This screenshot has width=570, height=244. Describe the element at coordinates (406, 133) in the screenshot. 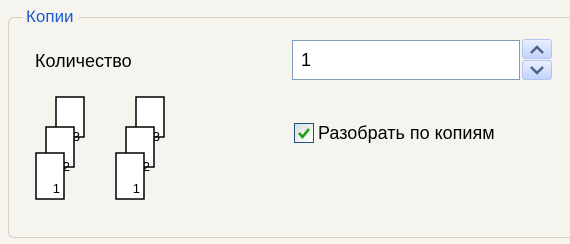

I see `collate-label: Разобрать по копиям` at that location.